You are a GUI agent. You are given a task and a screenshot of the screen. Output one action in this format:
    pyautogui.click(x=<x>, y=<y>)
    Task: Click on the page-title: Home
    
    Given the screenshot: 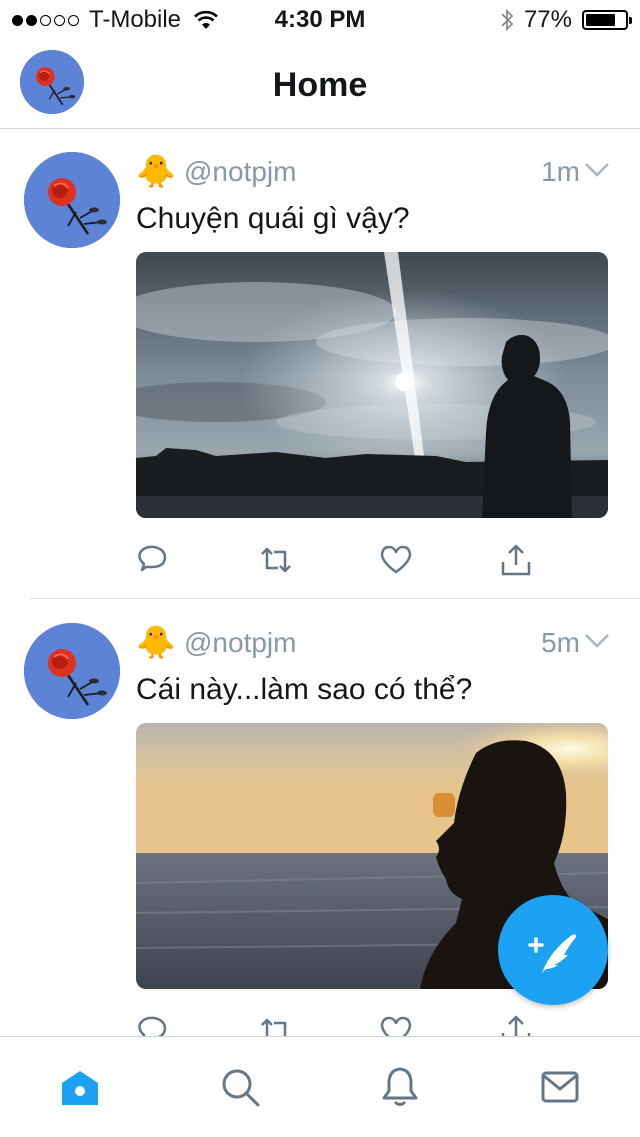 What is the action you would take?
    pyautogui.click(x=320, y=85)
    